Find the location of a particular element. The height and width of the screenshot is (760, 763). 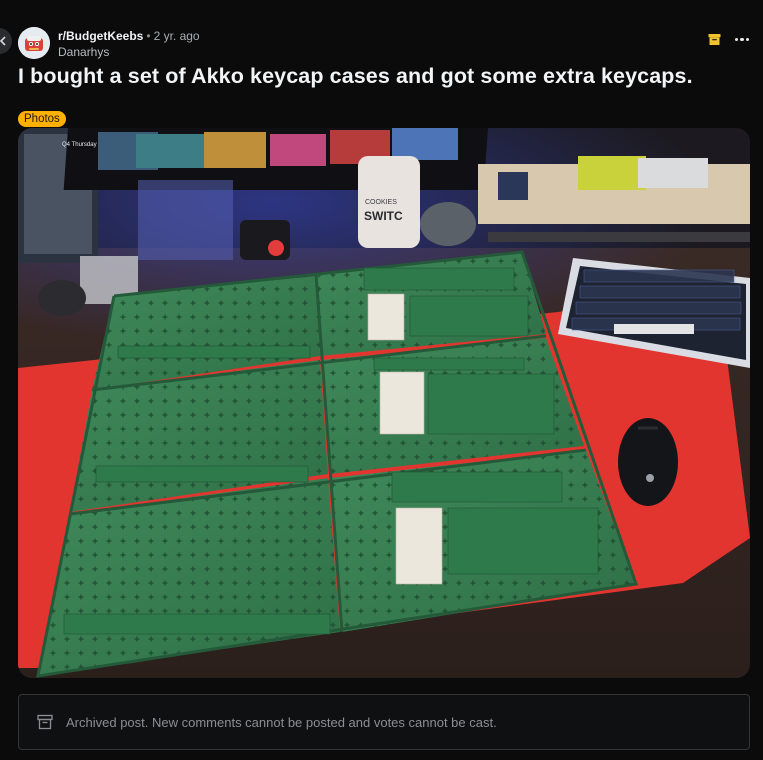

subreddit-avatar is located at coordinates (34, 43).